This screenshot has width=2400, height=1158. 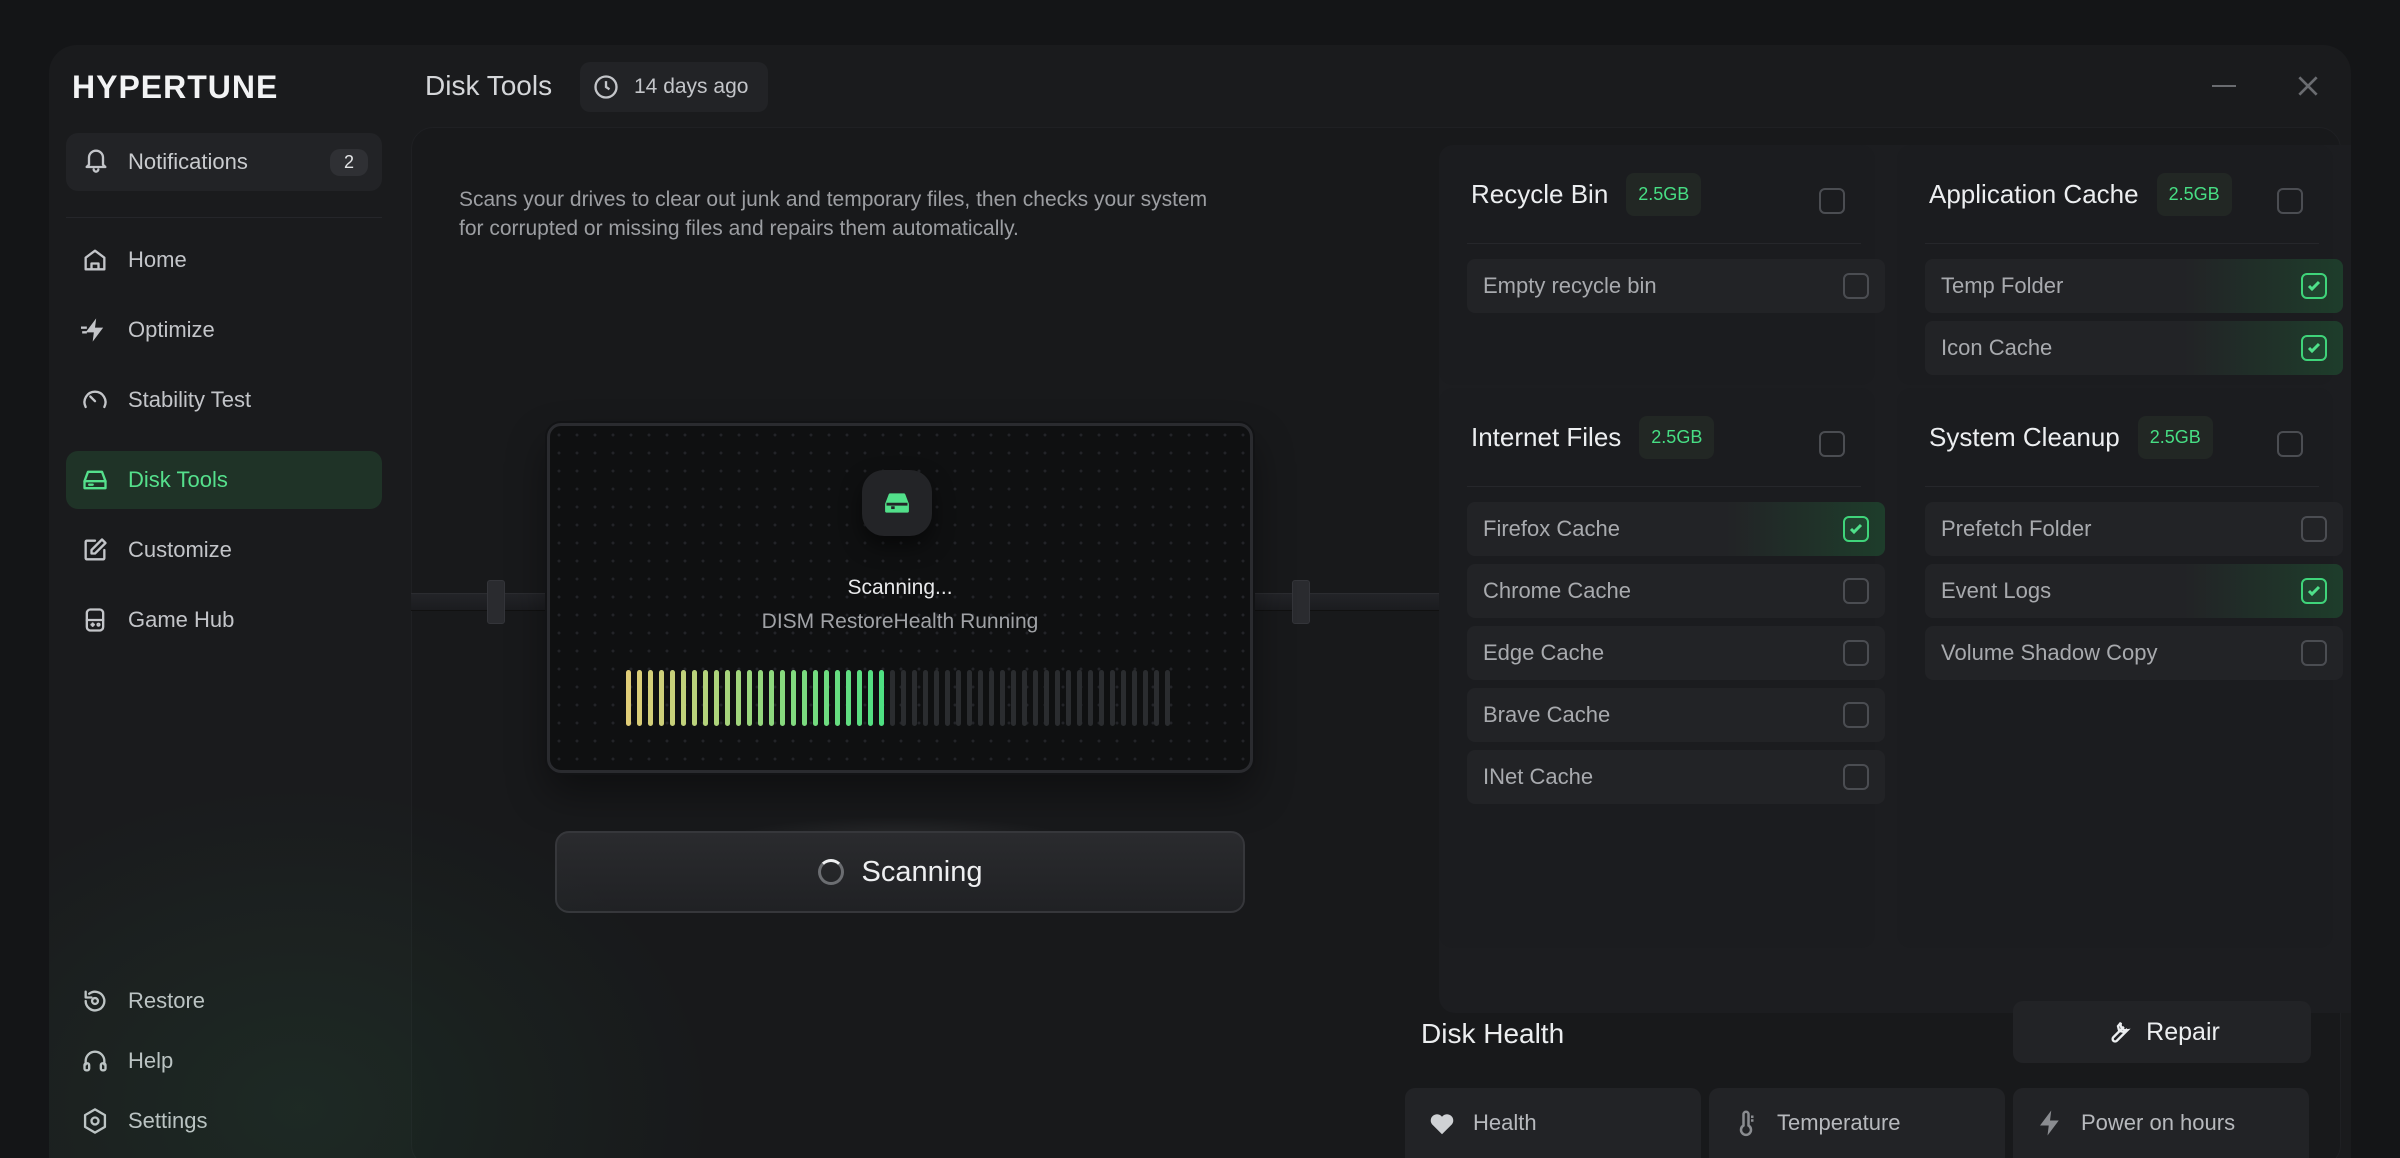 I want to click on option-firefox-cache: Firefox Cache, so click(x=1676, y=529).